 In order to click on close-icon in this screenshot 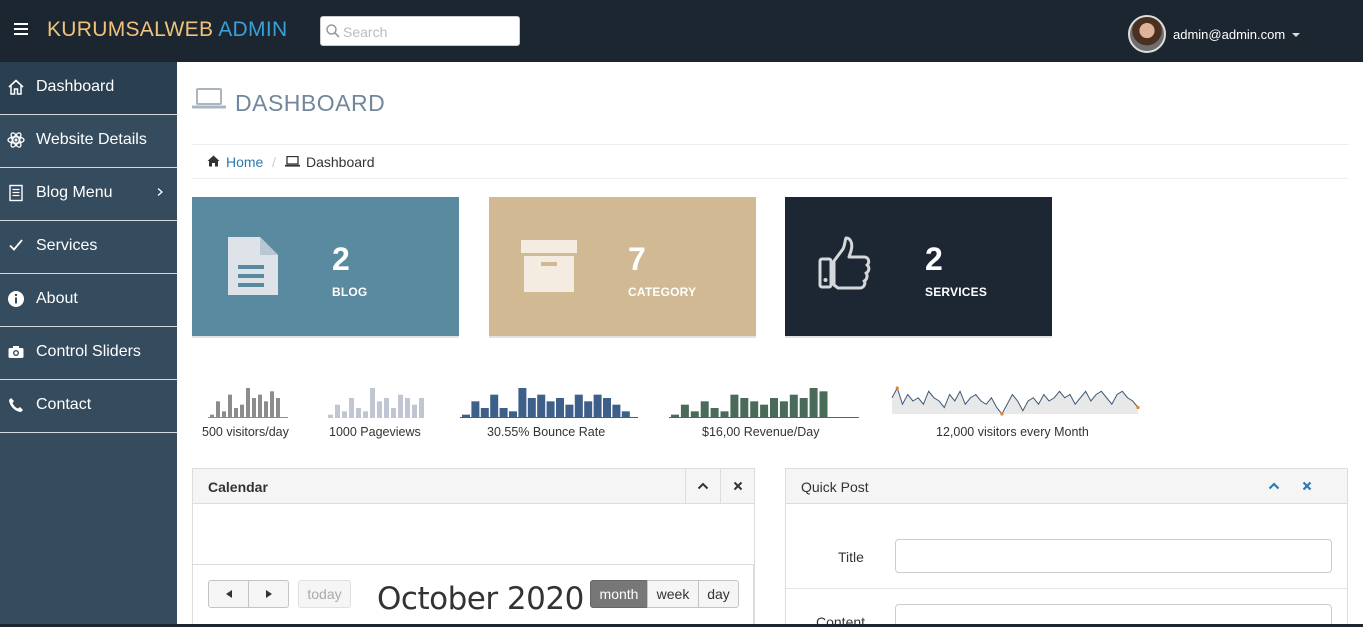, I will do `click(738, 486)`.